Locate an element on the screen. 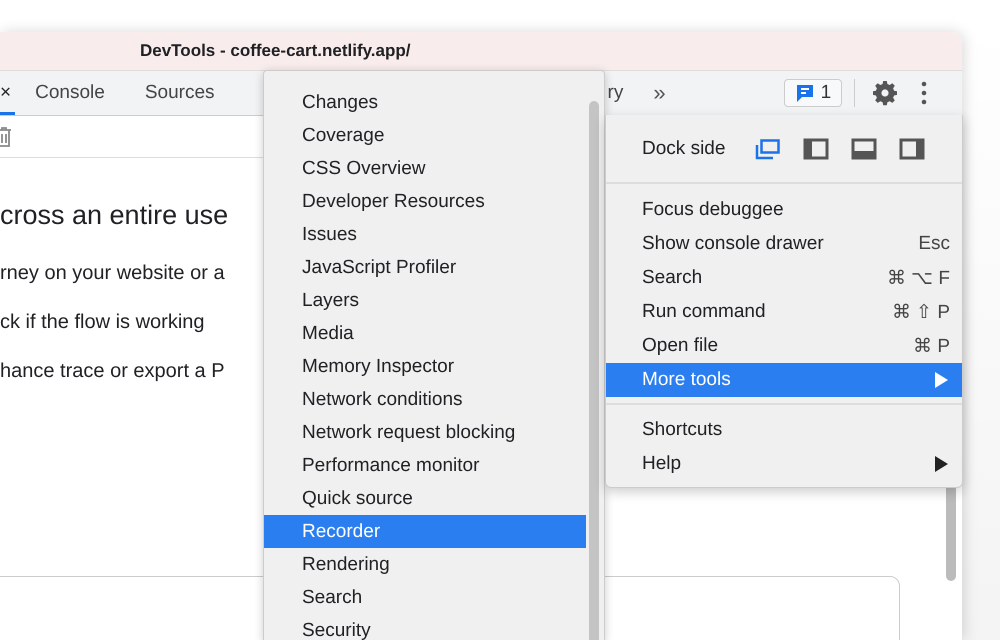  menu-item: JavaScript Profiler is located at coordinates (425, 267).